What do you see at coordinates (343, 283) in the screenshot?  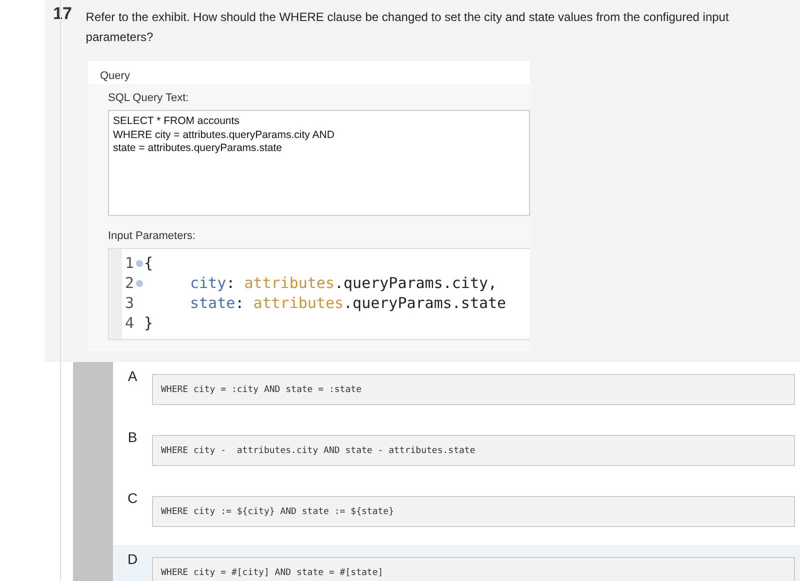 I see `code-line: city: attributes.queryParams.city,` at bounding box center [343, 283].